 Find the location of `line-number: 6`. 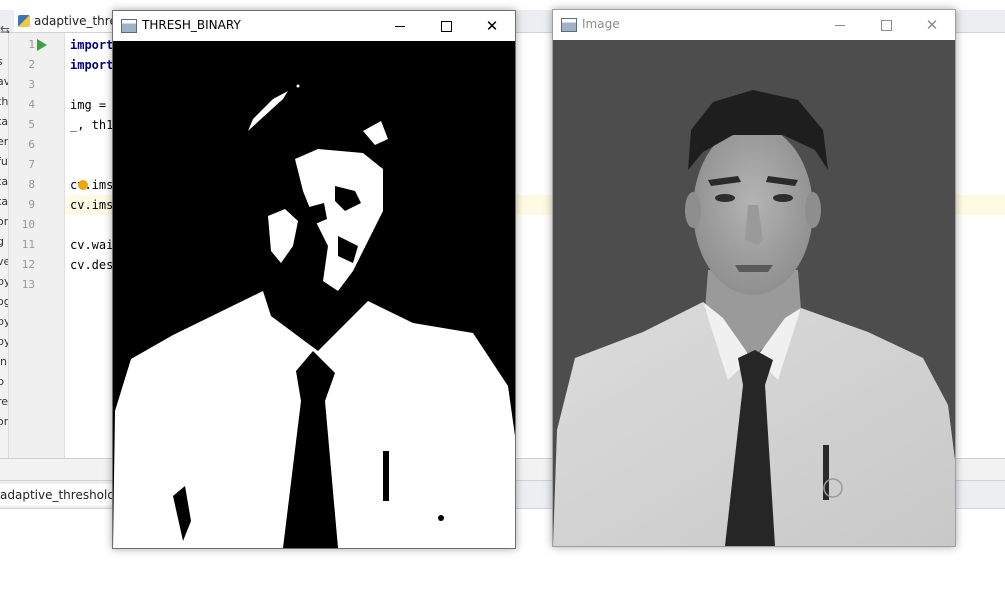

line-number: 6 is located at coordinates (31, 144).